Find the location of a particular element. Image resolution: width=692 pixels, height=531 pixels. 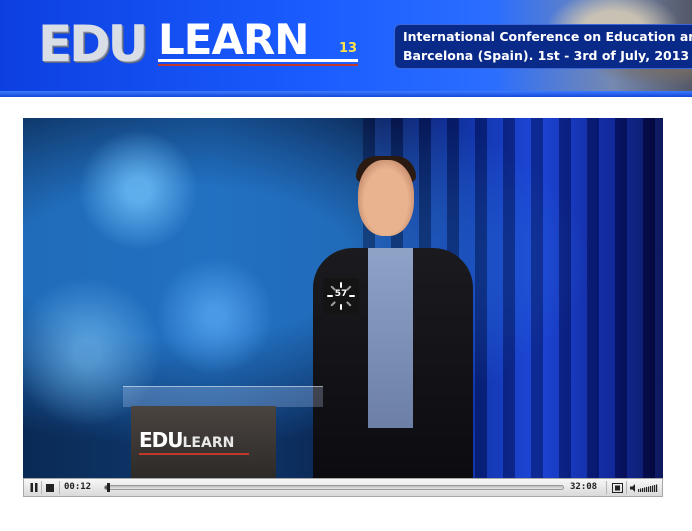

volume-icon is located at coordinates (644, 487).